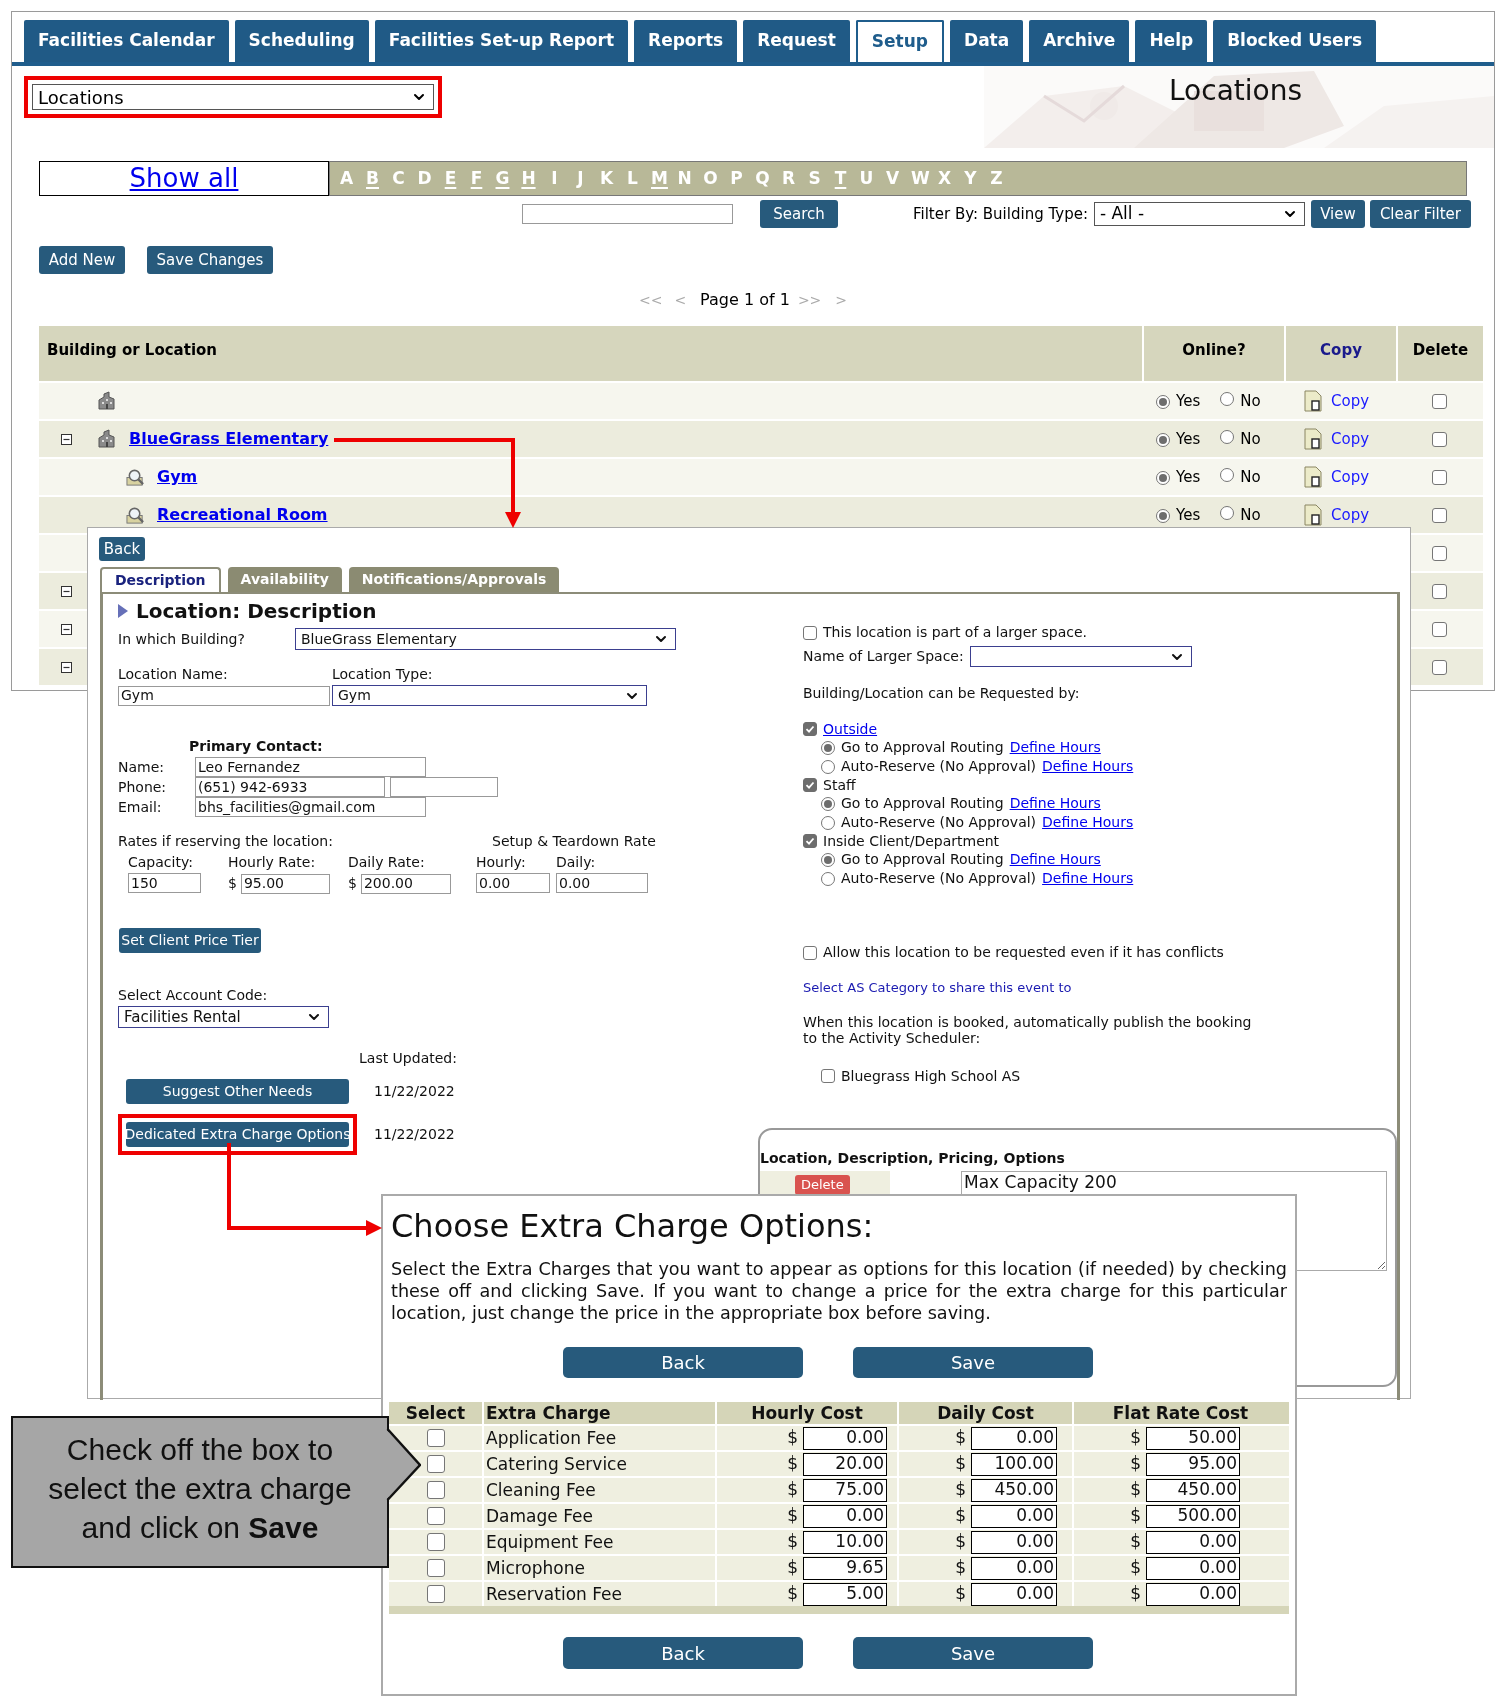 This screenshot has height=1704, width=1504. I want to click on checkbox-label: Staff, so click(839, 785).